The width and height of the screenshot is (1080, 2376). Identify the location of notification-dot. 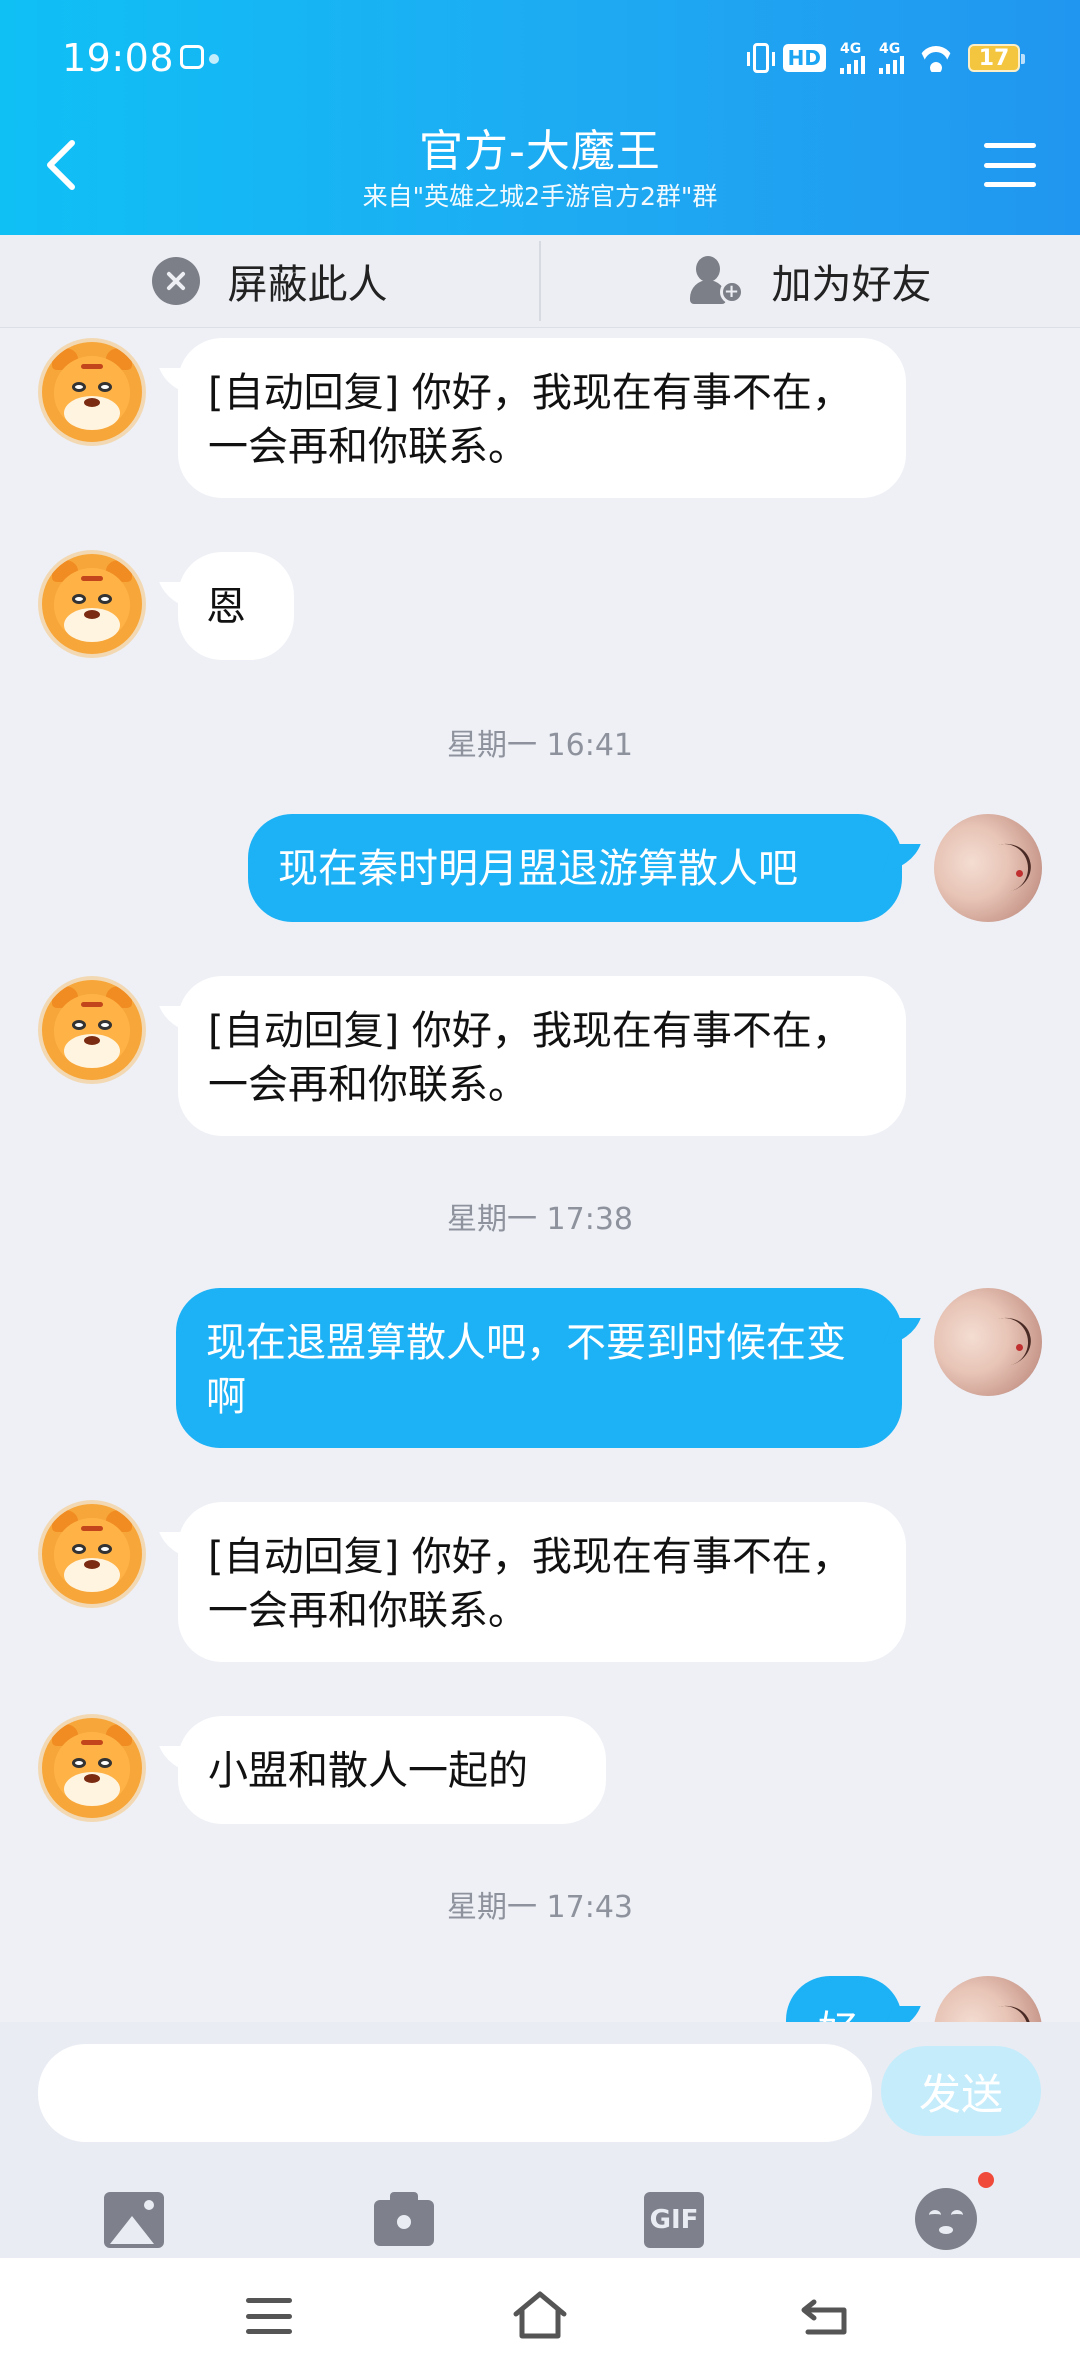
(986, 2180).